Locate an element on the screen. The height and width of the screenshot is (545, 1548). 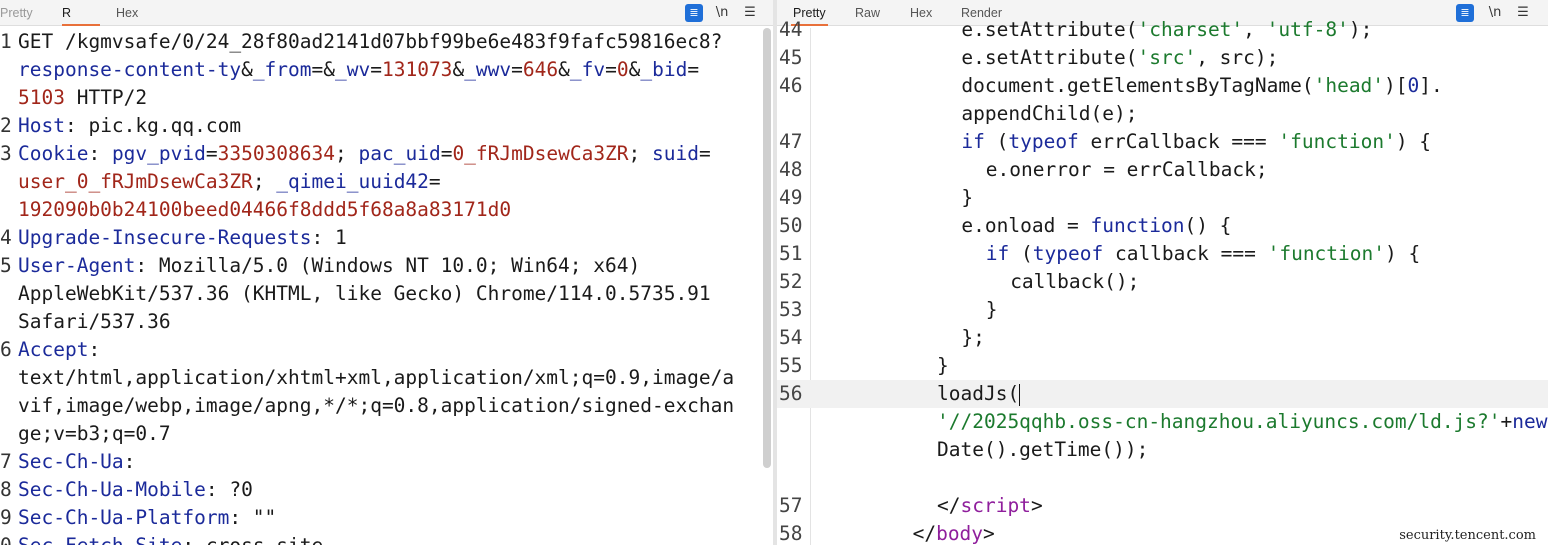
code-token: appendChild(e); is located at coordinates (1049, 113).